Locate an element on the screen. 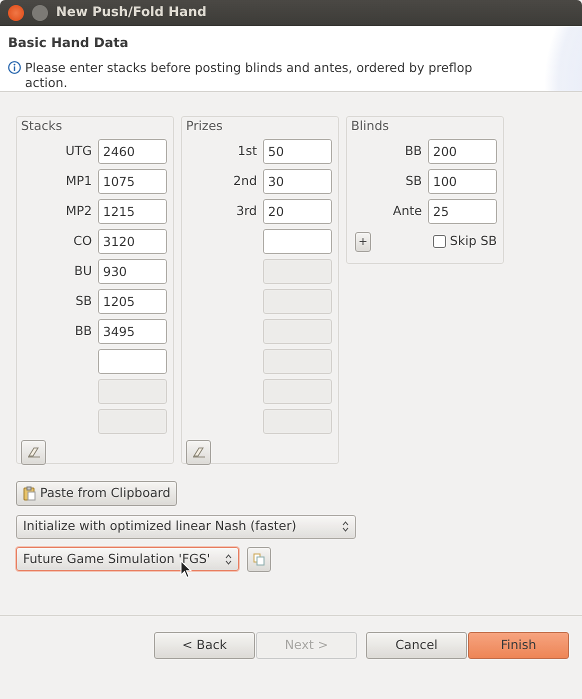 This screenshot has height=699, width=582. copy-button is located at coordinates (259, 559).